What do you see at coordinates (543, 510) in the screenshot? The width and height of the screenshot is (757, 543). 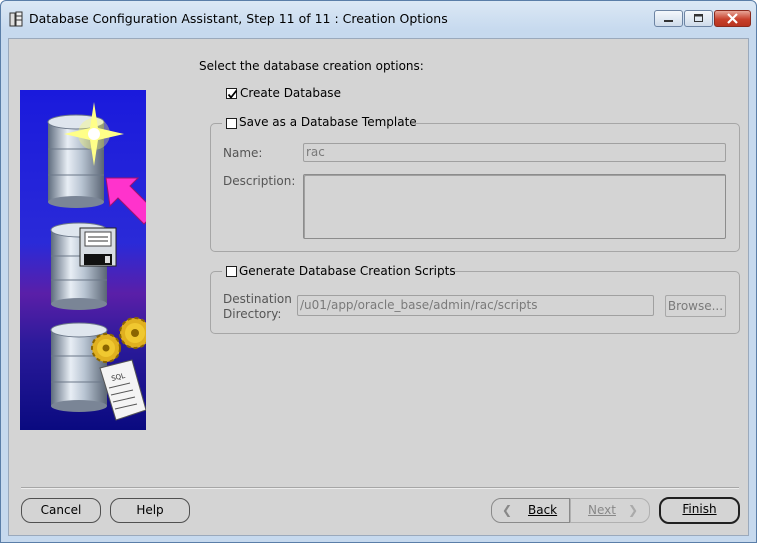 I see `back-label: Back` at bounding box center [543, 510].